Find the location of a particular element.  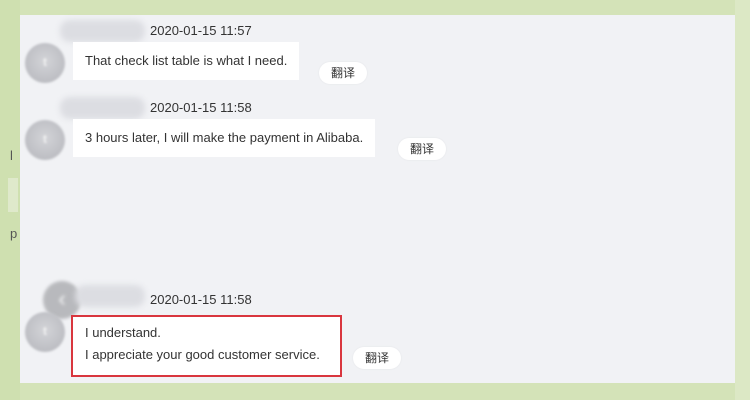

right-edge is located at coordinates (742, 200).